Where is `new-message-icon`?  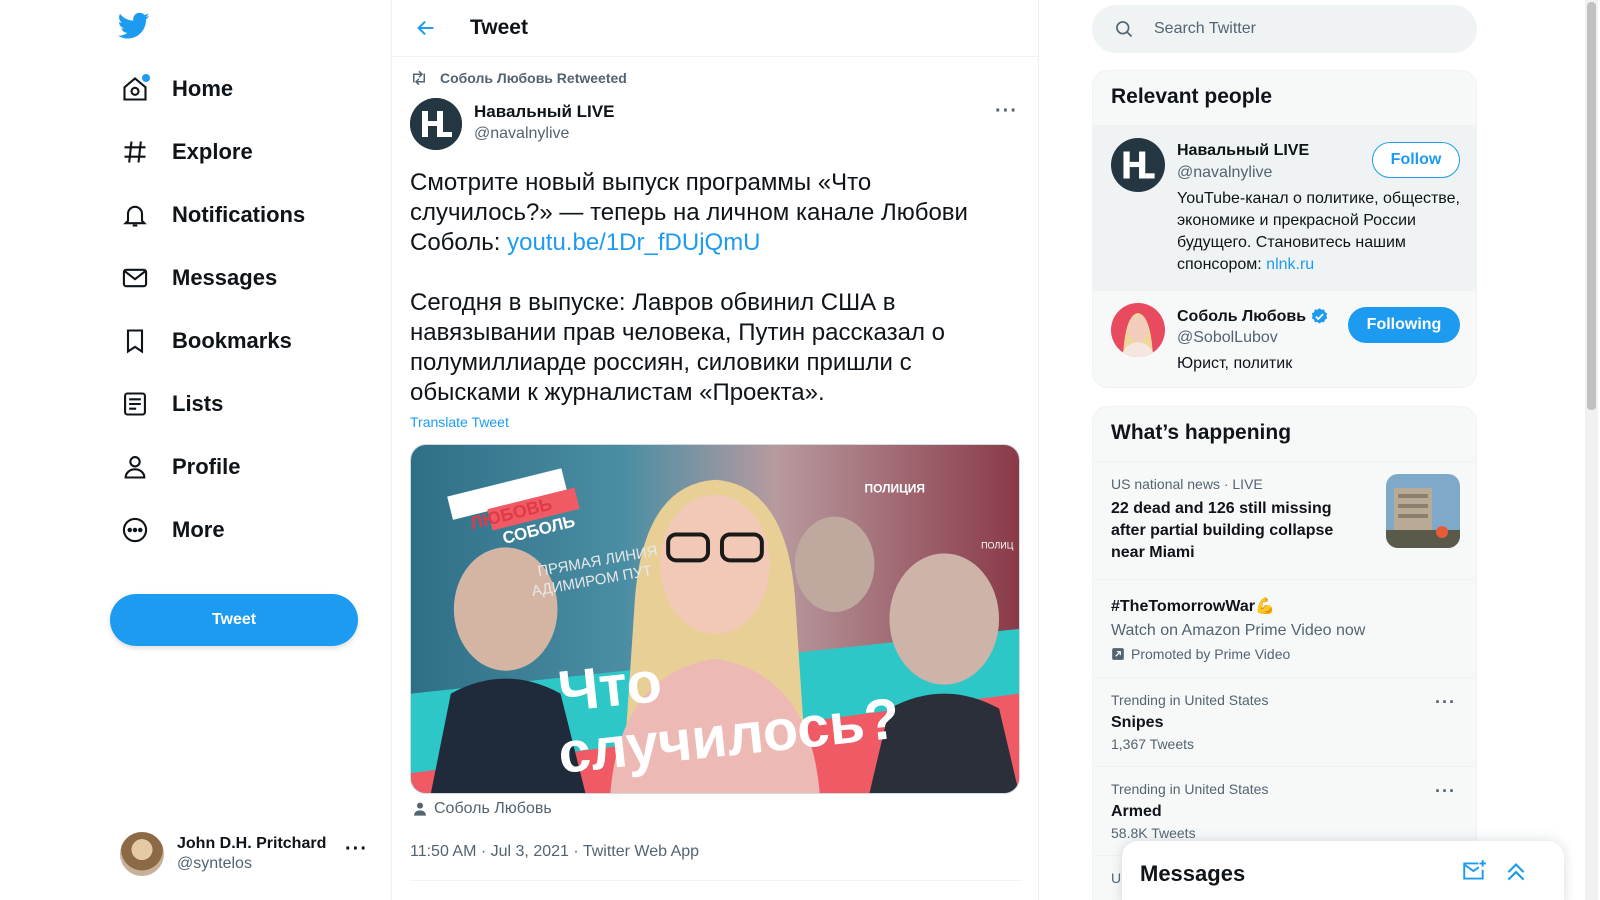 new-message-icon is located at coordinates (1474, 871).